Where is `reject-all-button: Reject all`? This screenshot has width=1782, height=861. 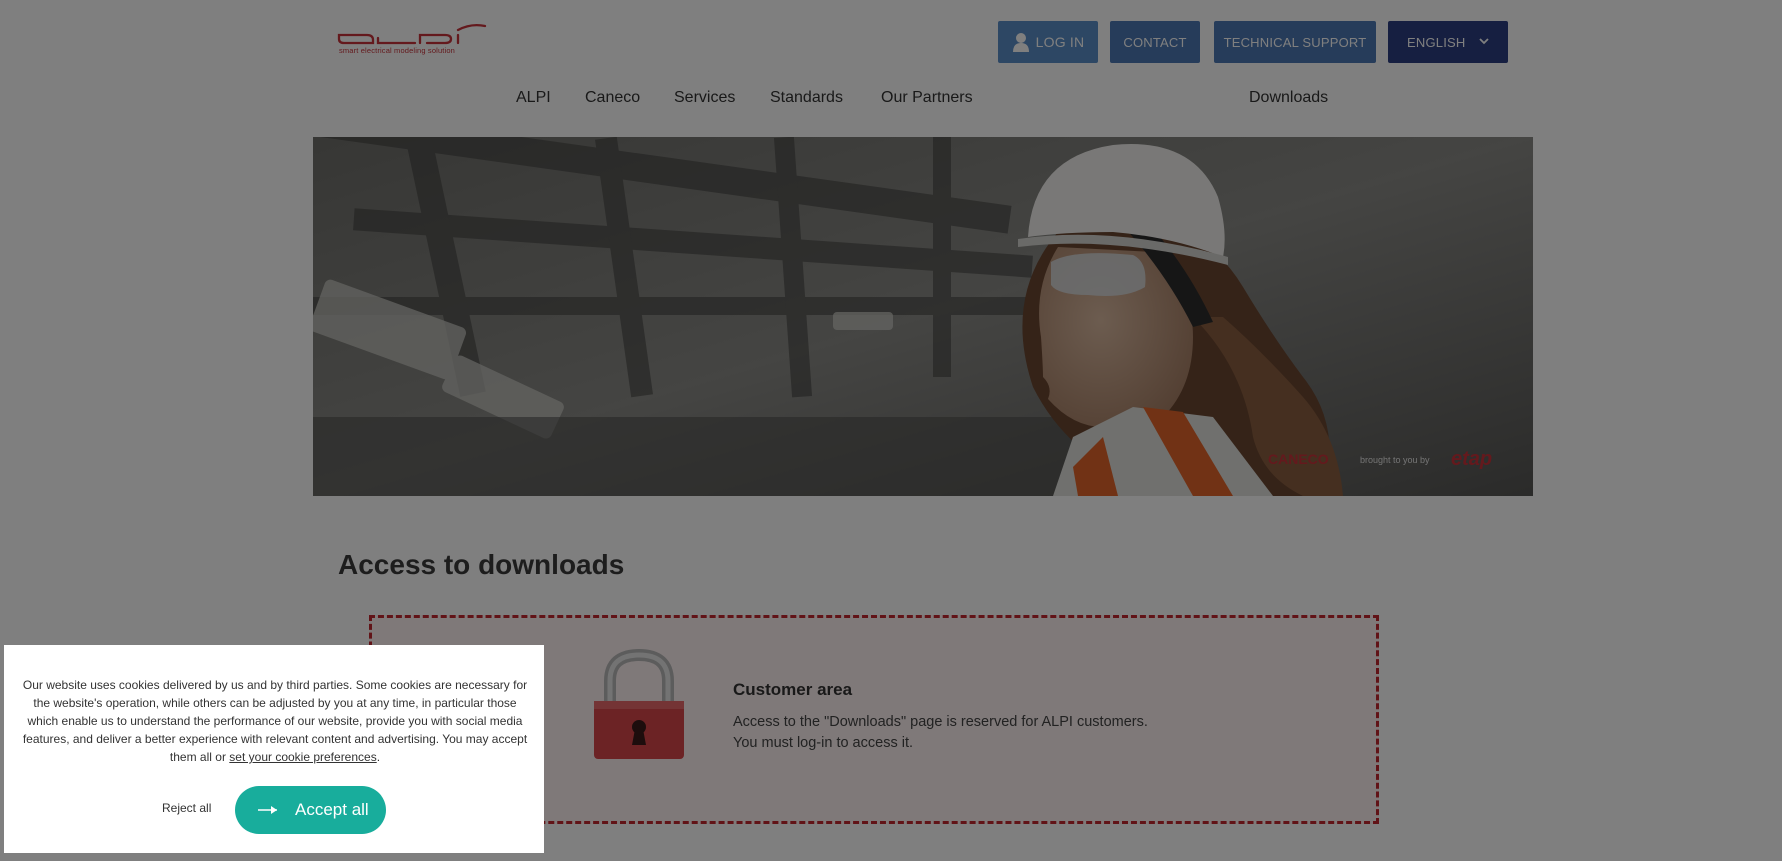 reject-all-button: Reject all is located at coordinates (186, 808).